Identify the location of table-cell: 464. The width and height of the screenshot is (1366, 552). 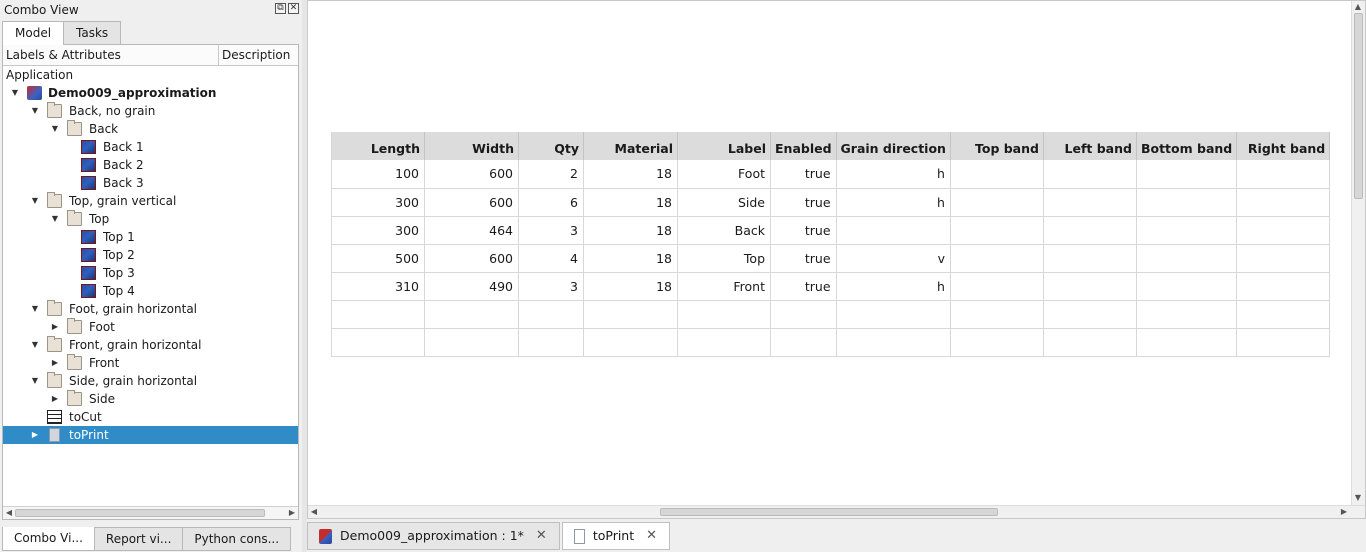
(471, 230).